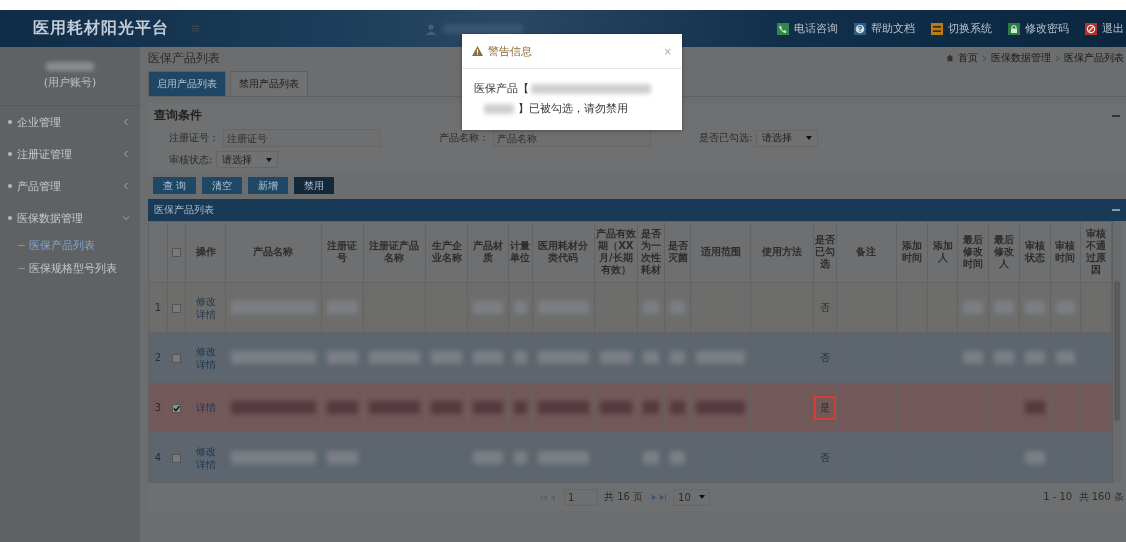  Describe the element at coordinates (973, 252) in the screenshot. I see `column-header: 最后修改时间` at that location.